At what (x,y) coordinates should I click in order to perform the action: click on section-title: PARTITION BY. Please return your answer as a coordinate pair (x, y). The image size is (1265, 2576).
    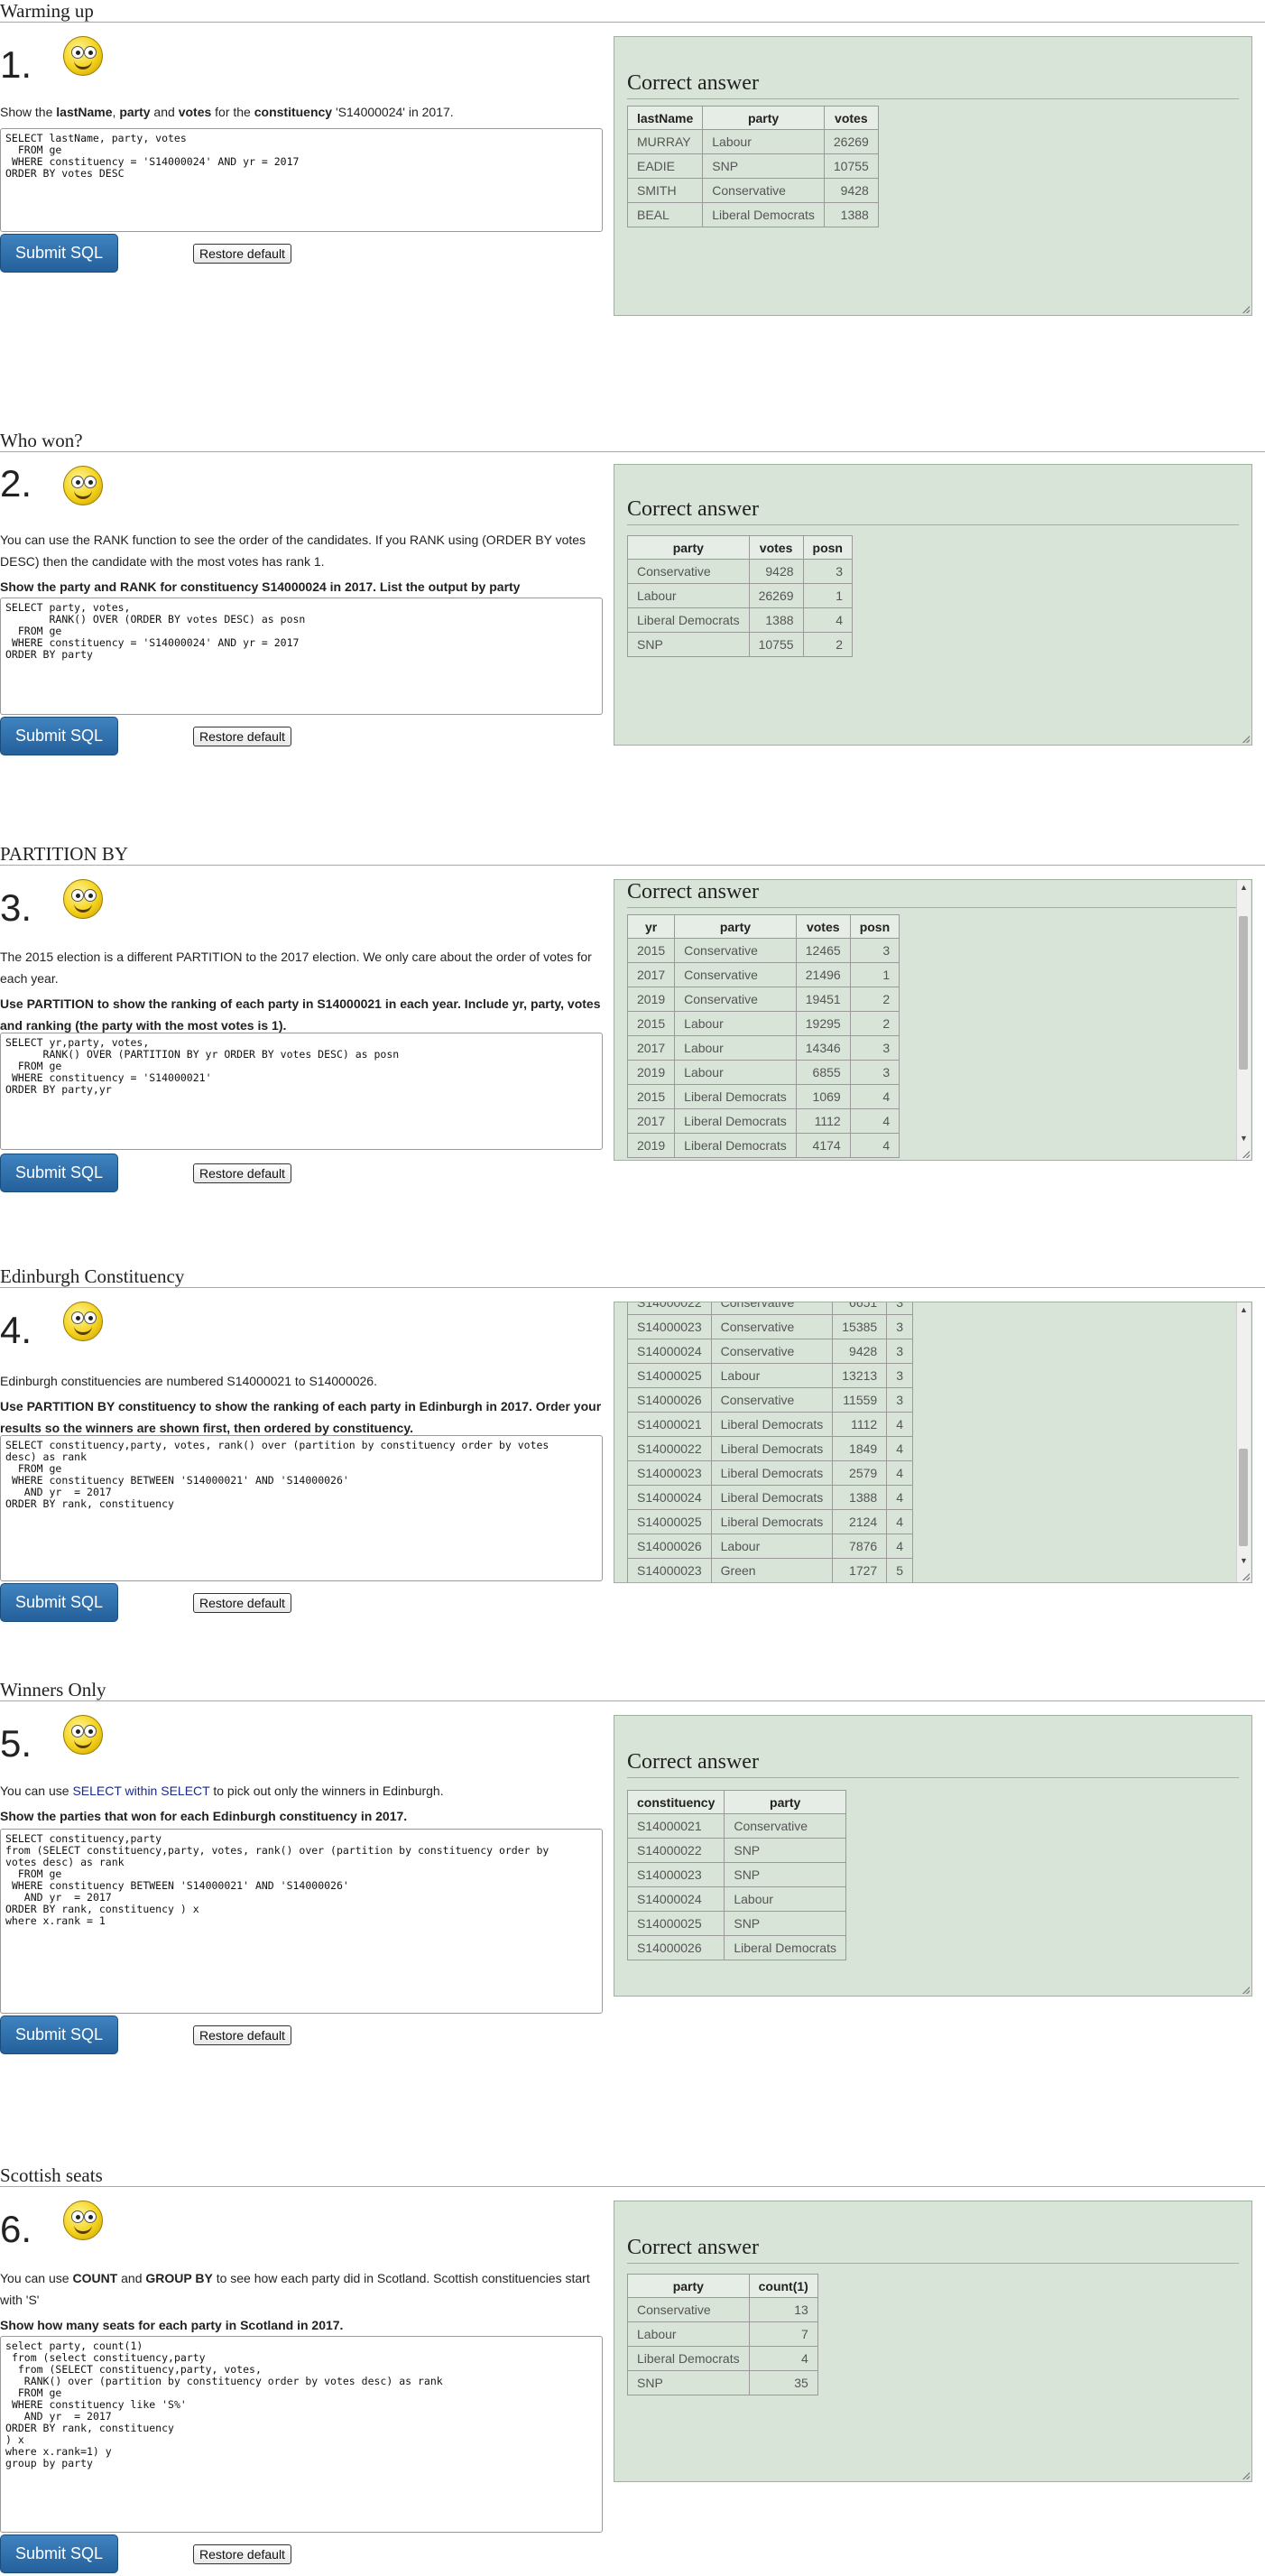
    Looking at the image, I should click on (64, 854).